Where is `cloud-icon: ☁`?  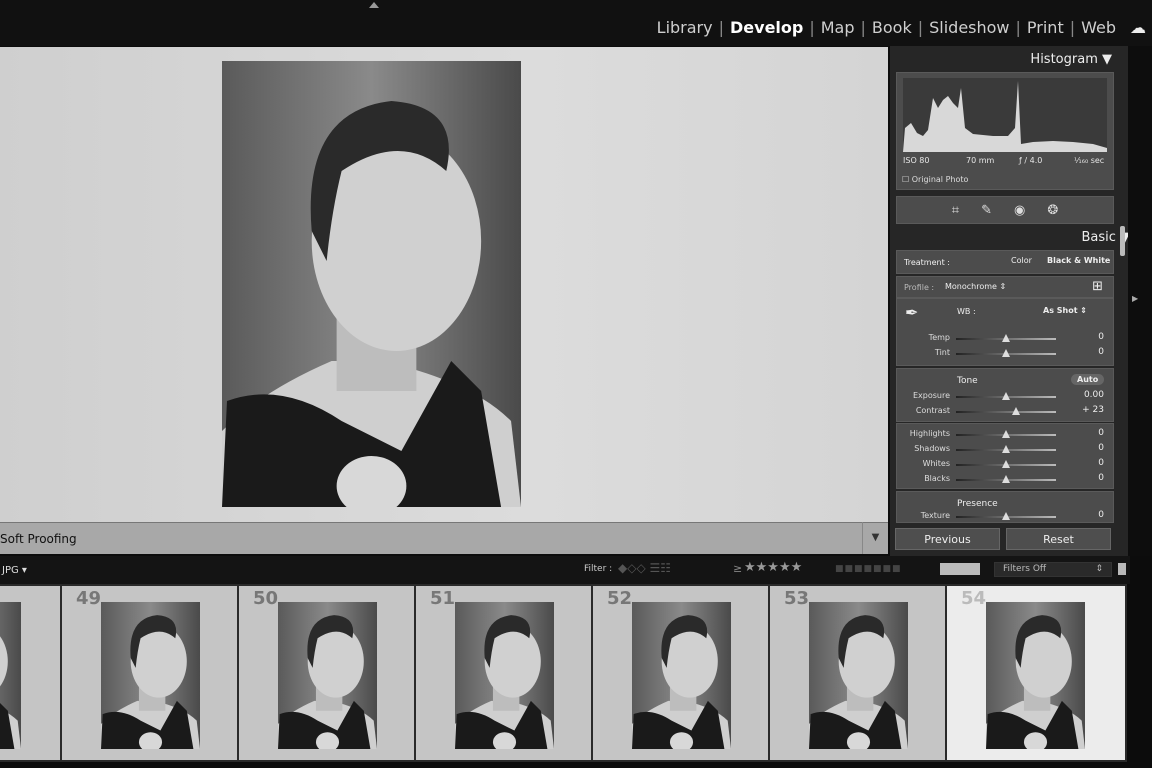 cloud-icon: ☁ is located at coordinates (1138, 27).